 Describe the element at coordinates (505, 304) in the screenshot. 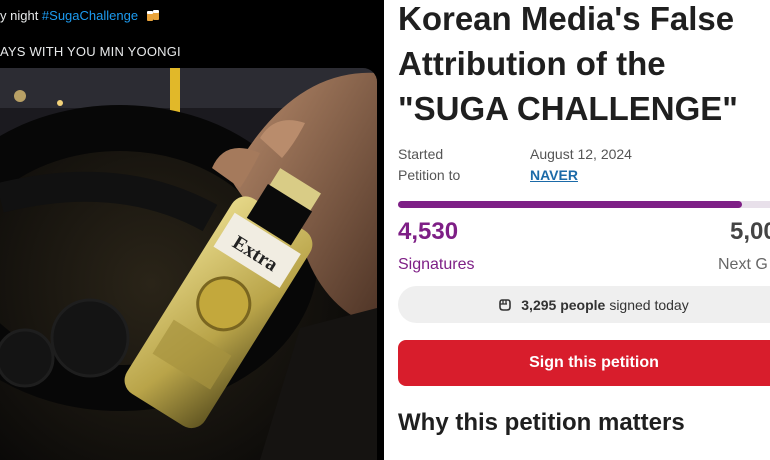

I see `raised-fist-icon` at that location.